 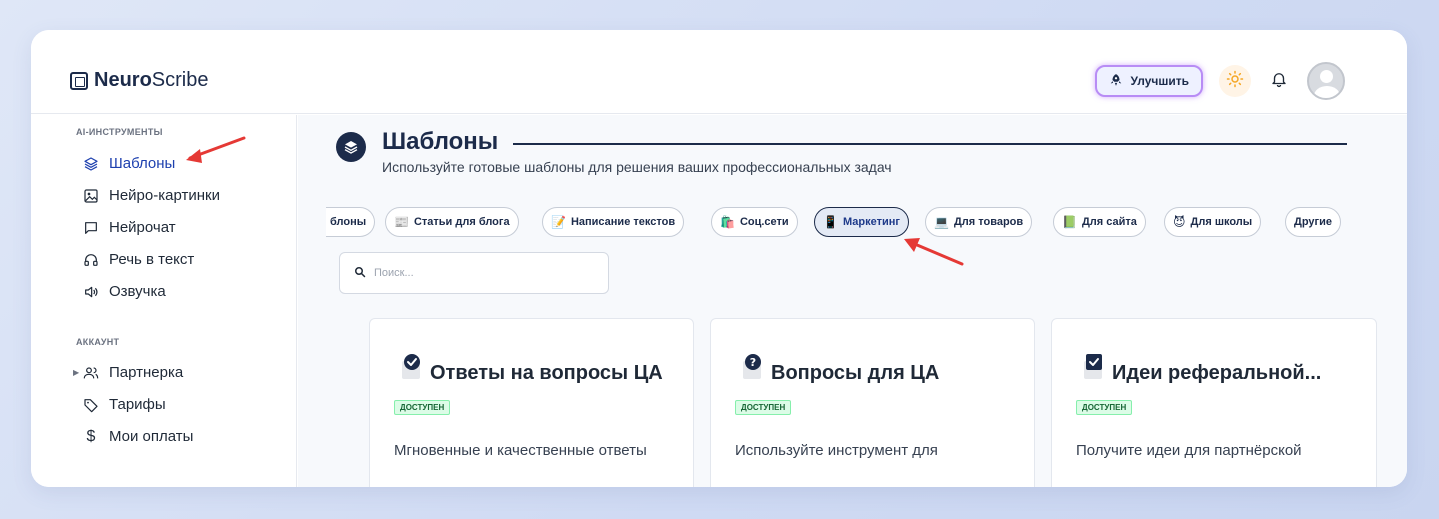 What do you see at coordinates (123, 80) in the screenshot?
I see `logo-bold: Neuro` at bounding box center [123, 80].